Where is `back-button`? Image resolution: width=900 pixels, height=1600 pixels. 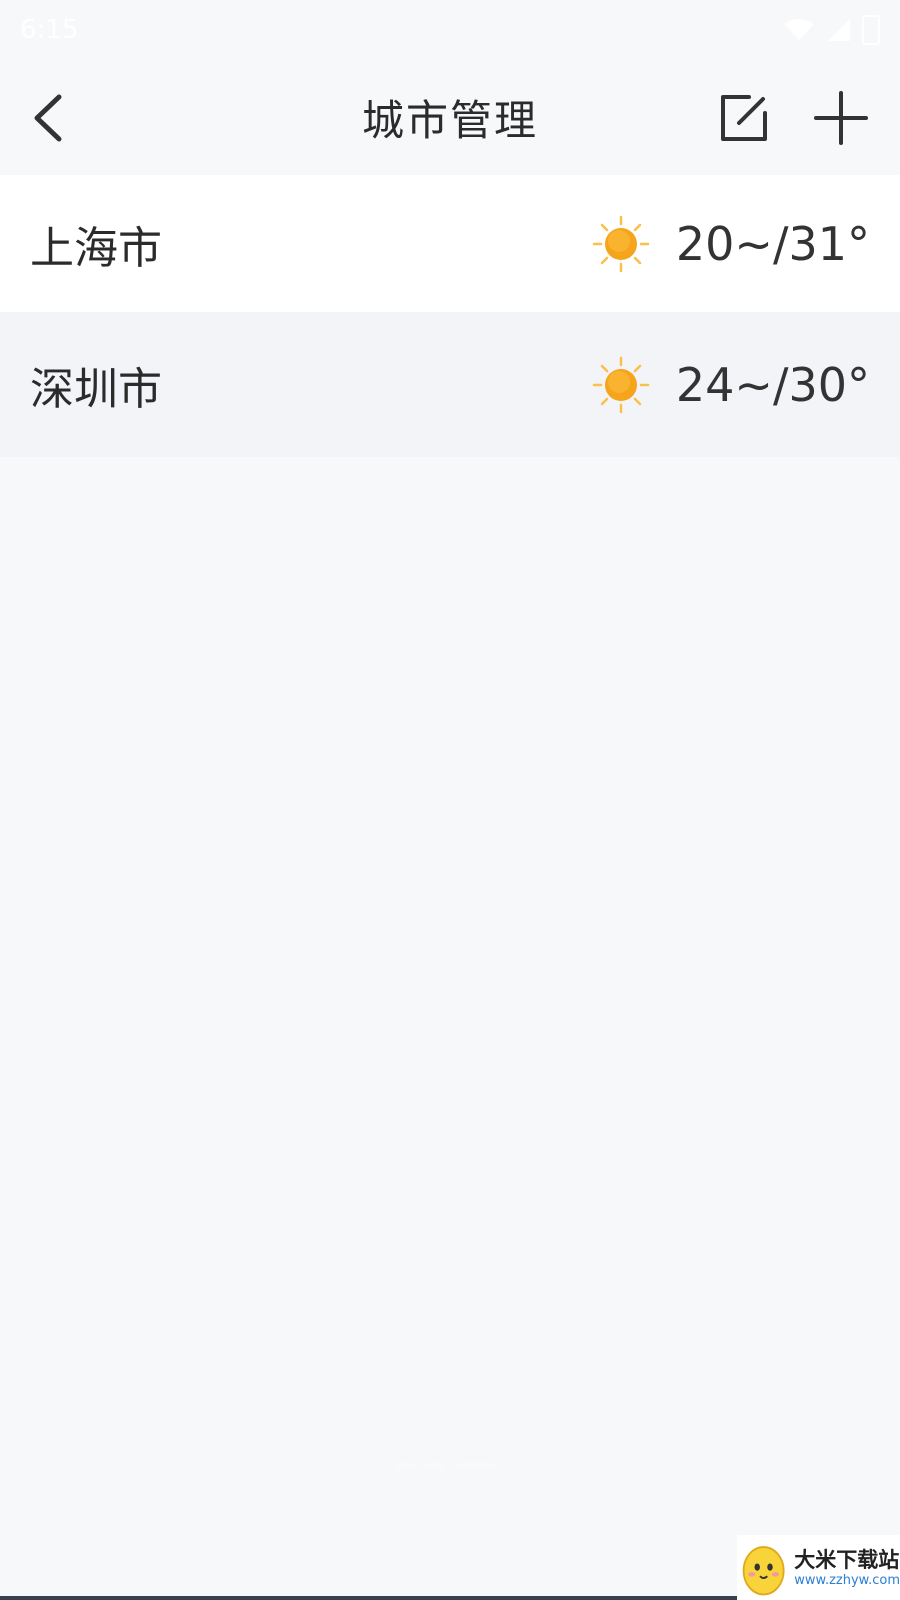 back-button is located at coordinates (48, 118).